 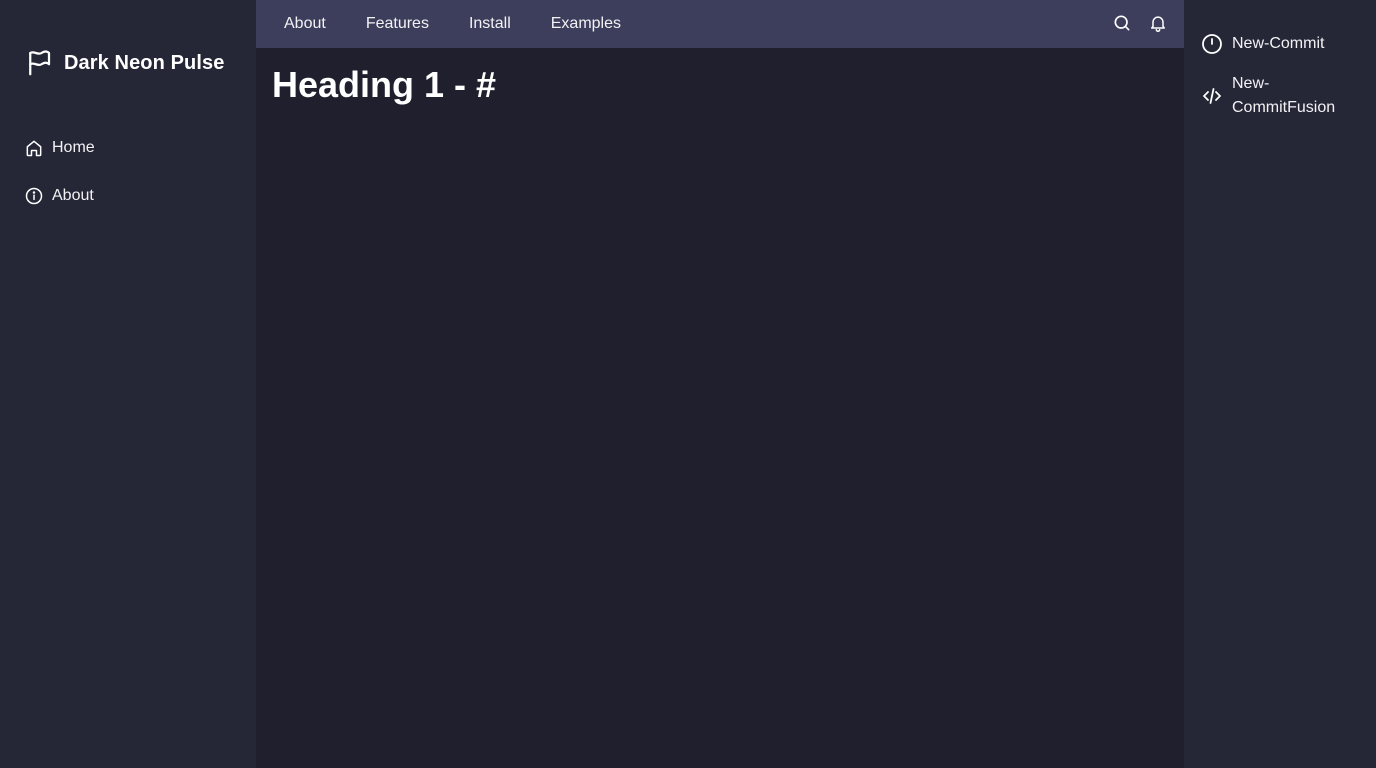 What do you see at coordinates (59, 172) in the screenshot?
I see `sidebar-nav: Home About` at bounding box center [59, 172].